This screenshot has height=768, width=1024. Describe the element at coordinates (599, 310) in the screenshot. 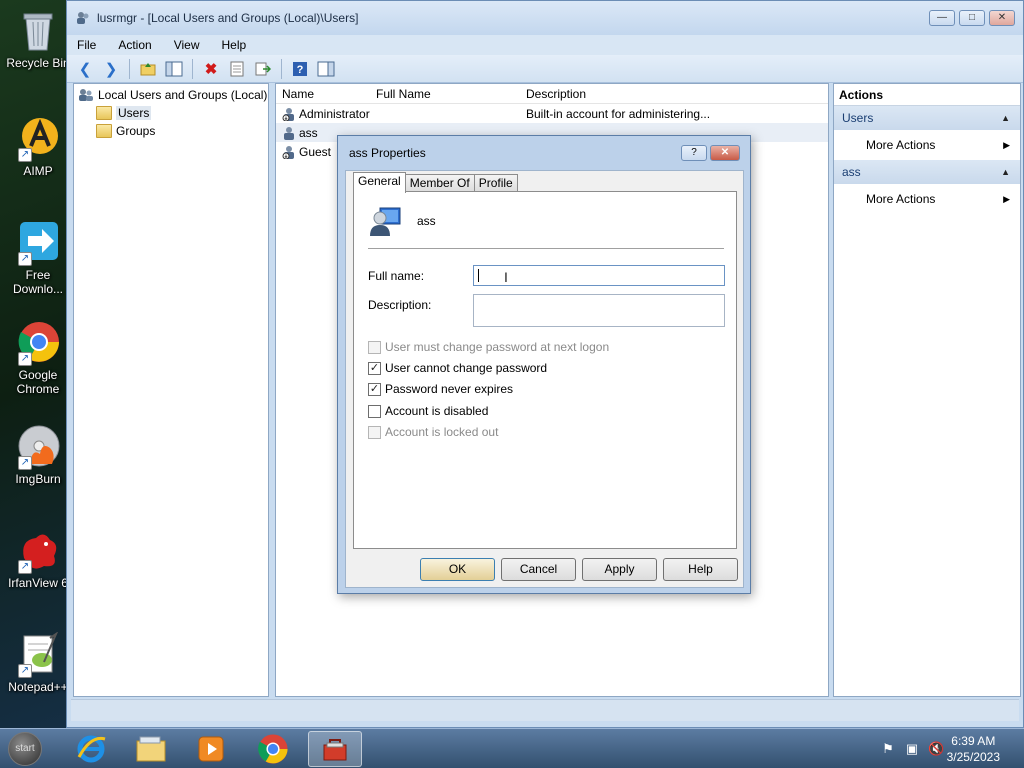

I see `description-field` at that location.